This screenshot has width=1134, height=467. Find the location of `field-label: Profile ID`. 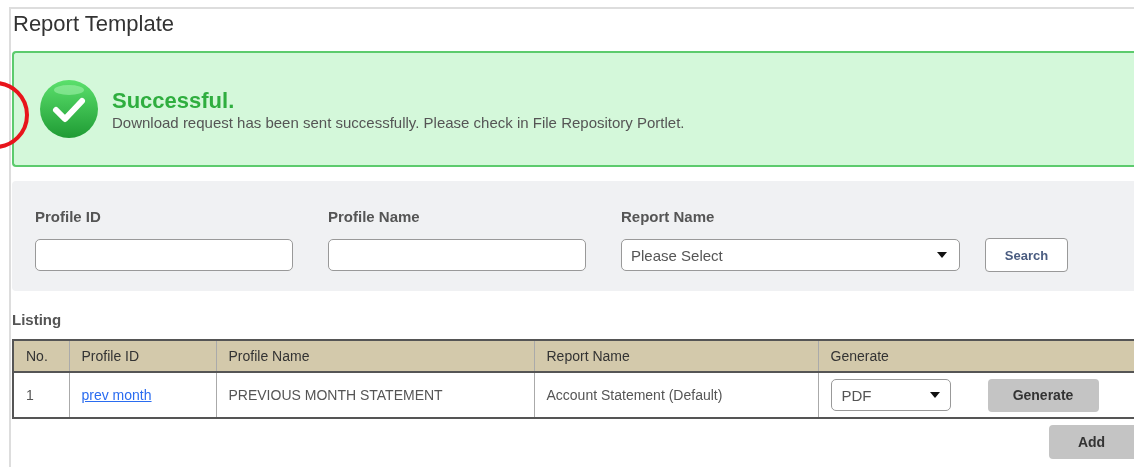

field-label: Profile ID is located at coordinates (68, 216).